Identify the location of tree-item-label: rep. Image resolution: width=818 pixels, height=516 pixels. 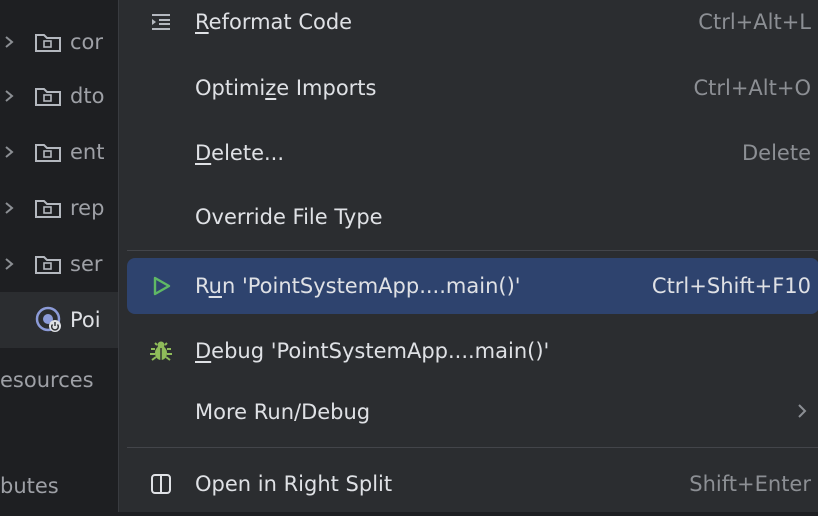
(87, 208).